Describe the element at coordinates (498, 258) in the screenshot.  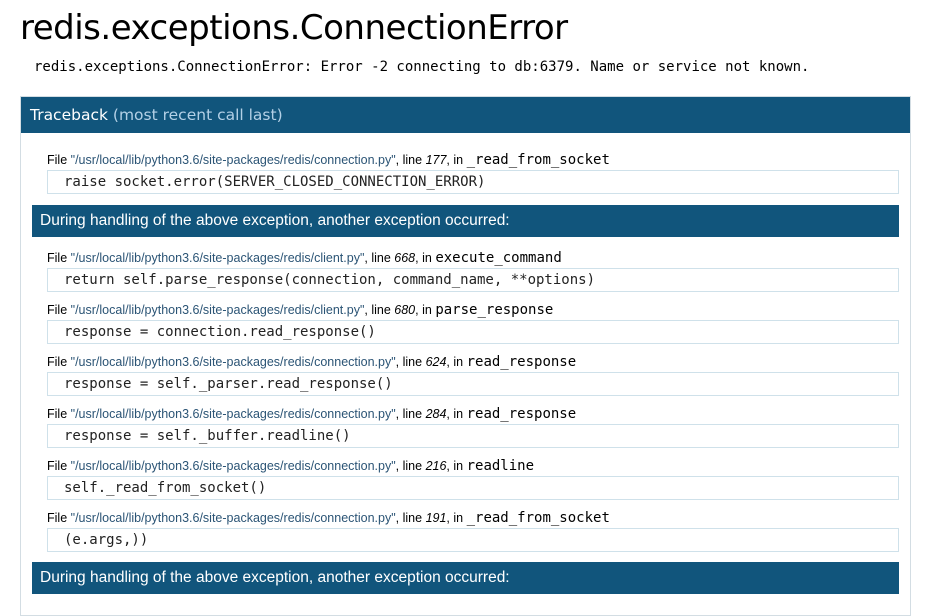
I see `frame-function: execute_command` at that location.